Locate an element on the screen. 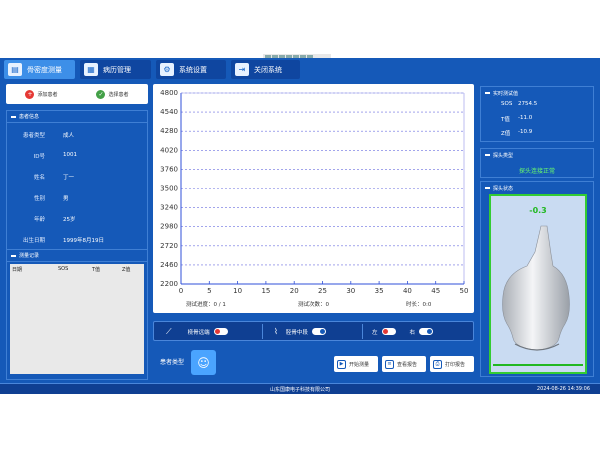 This screenshot has width=600, height=450. column-header: Z值 is located at coordinates (126, 270).